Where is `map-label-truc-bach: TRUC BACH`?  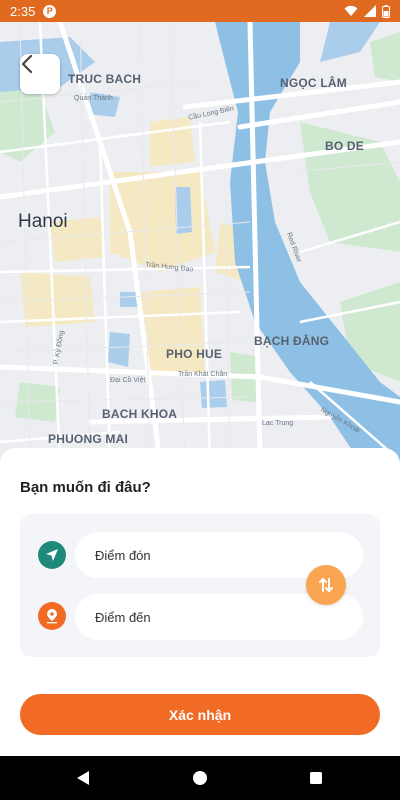
map-label-truc-bach: TRUC BACH is located at coordinates (105, 79).